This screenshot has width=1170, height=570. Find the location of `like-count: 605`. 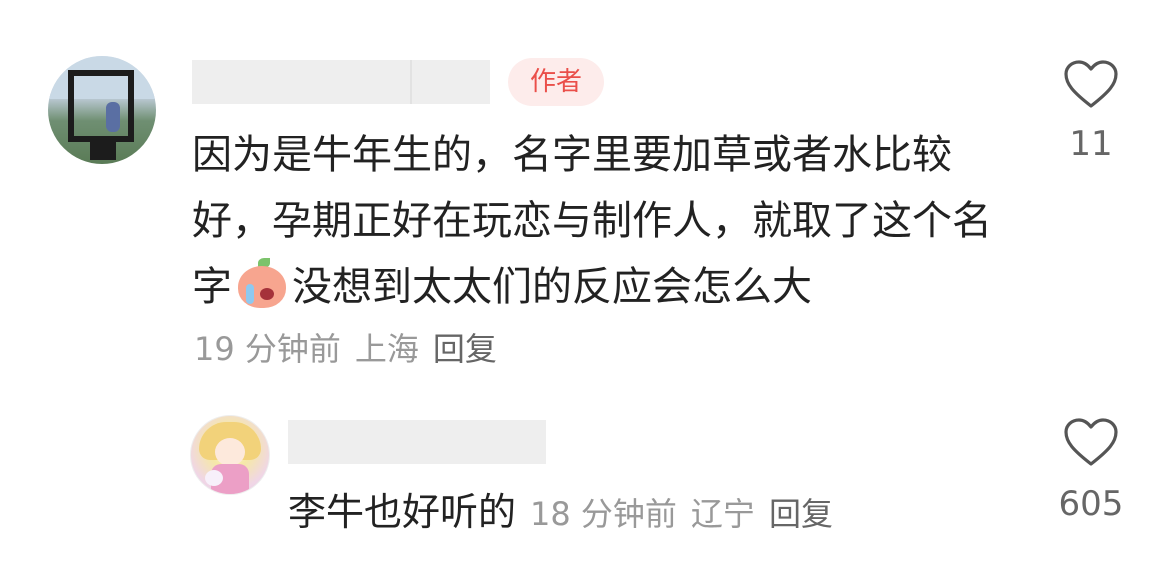

like-count: 605 is located at coordinates (1091, 504).